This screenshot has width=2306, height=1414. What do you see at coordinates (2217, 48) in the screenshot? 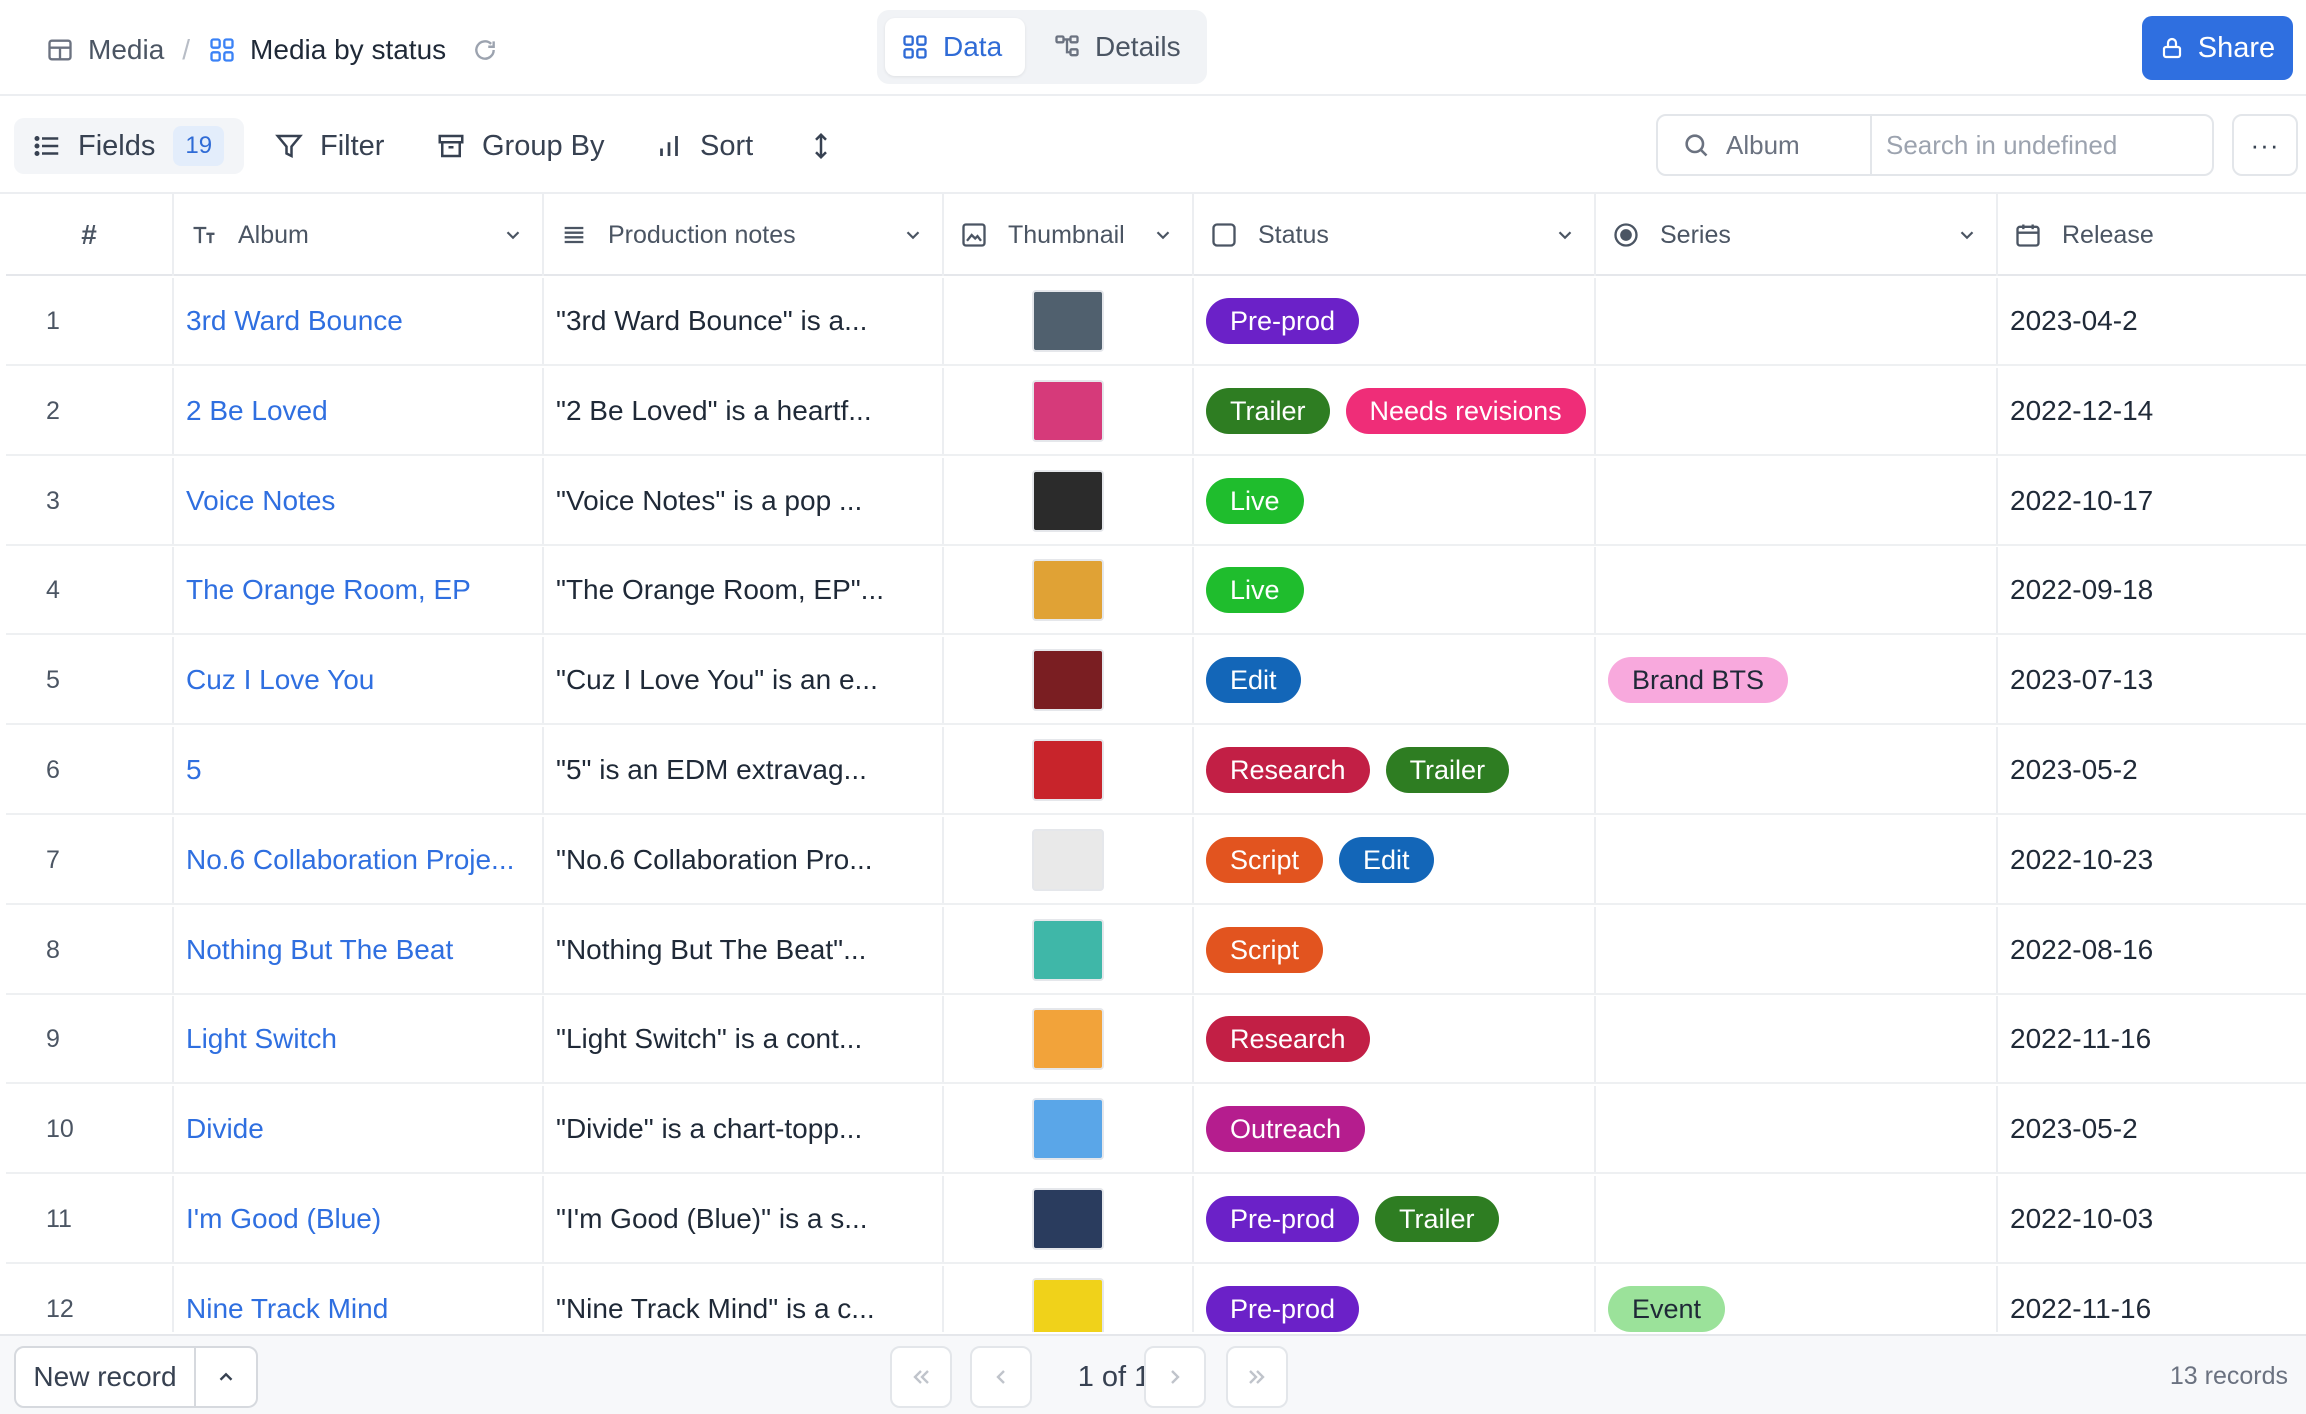
I see `share-button: Share` at bounding box center [2217, 48].